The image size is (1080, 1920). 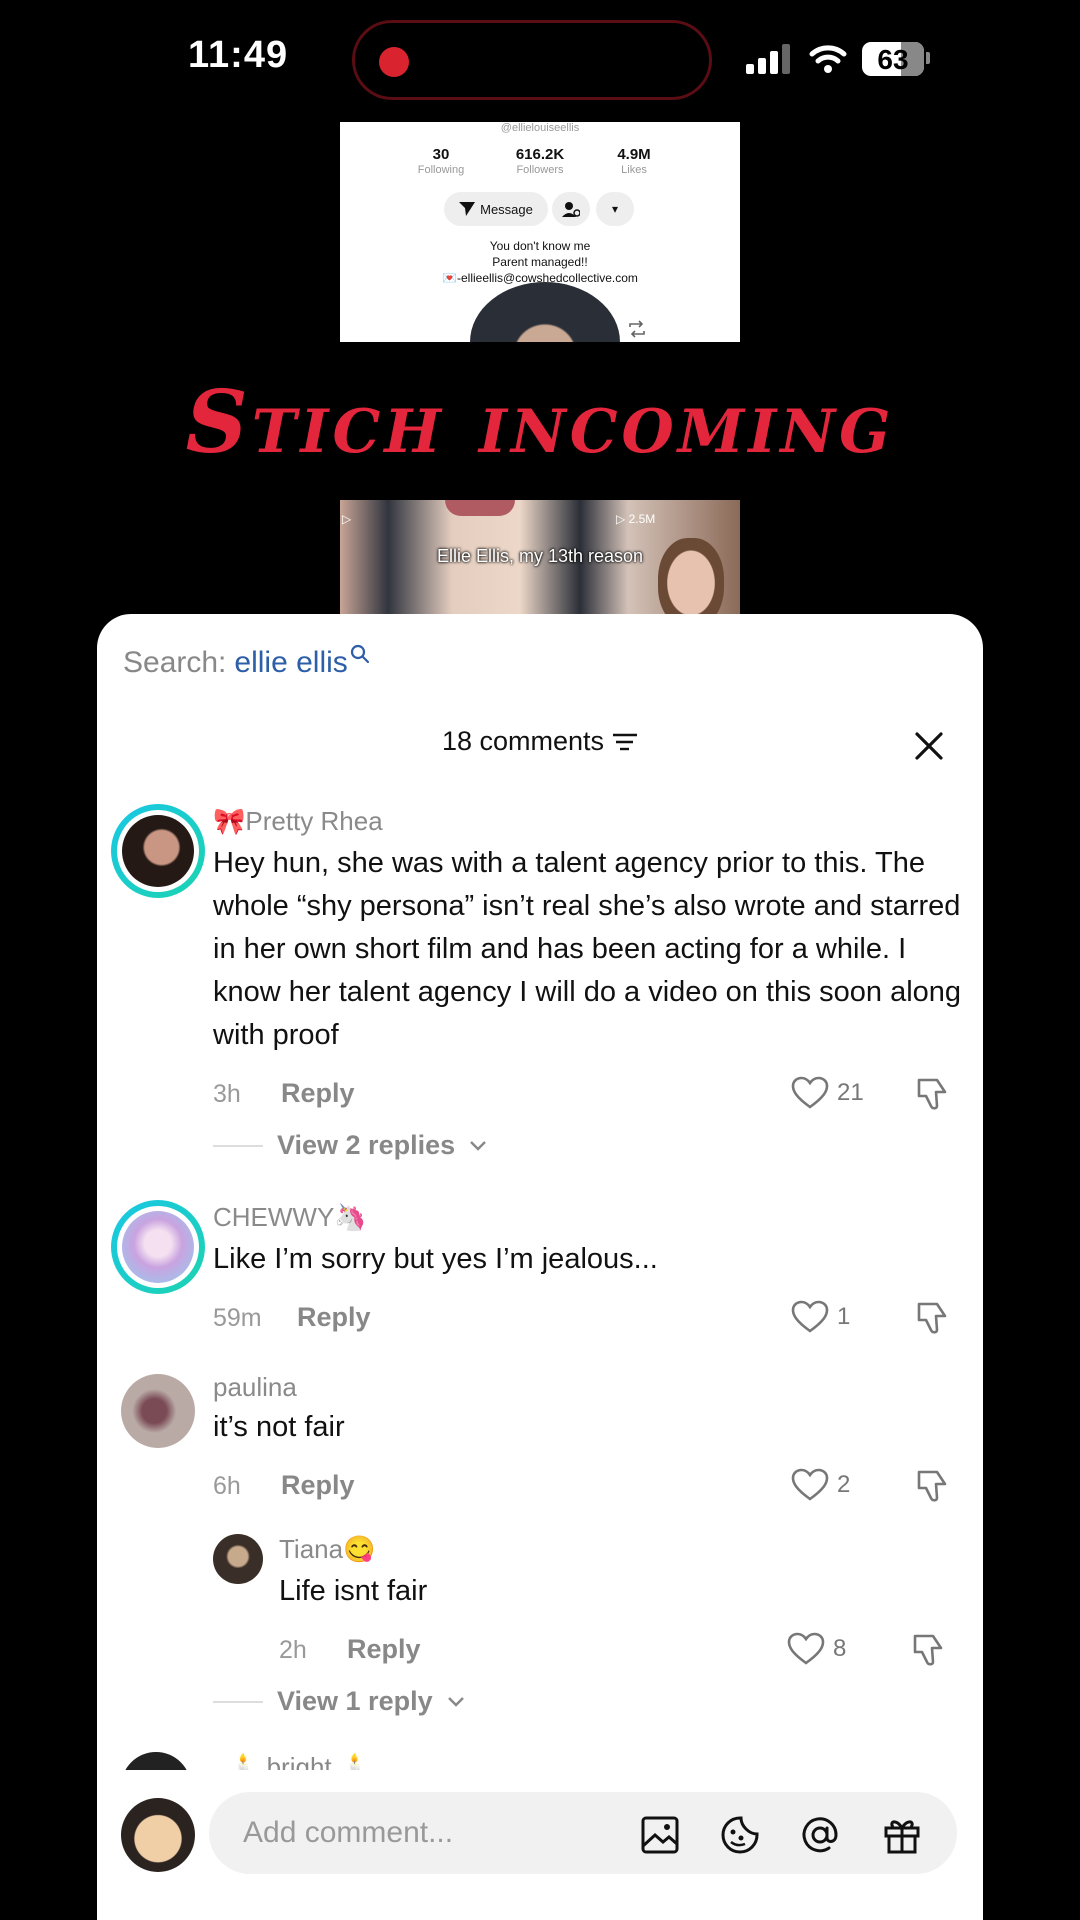 What do you see at coordinates (523, 741) in the screenshot?
I see `comment-count-label: 18 comments` at bounding box center [523, 741].